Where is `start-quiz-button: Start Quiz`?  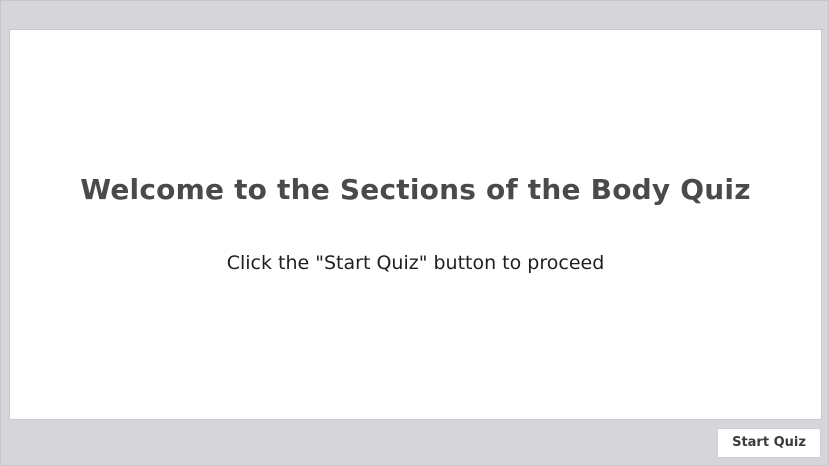 start-quiz-button: Start Quiz is located at coordinates (769, 443).